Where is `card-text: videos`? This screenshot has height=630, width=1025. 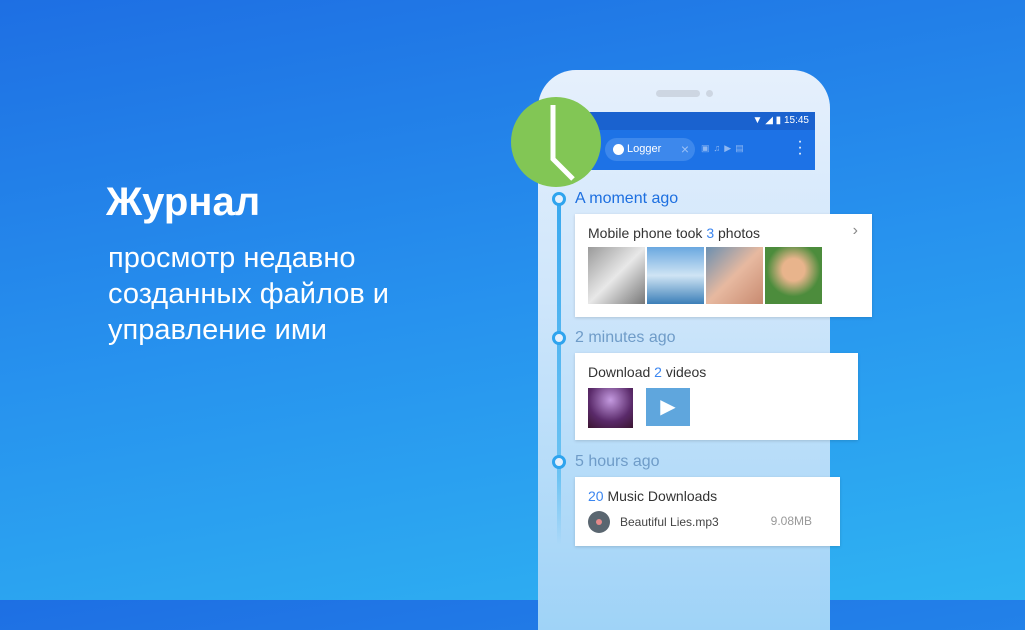
card-text: videos is located at coordinates (684, 372).